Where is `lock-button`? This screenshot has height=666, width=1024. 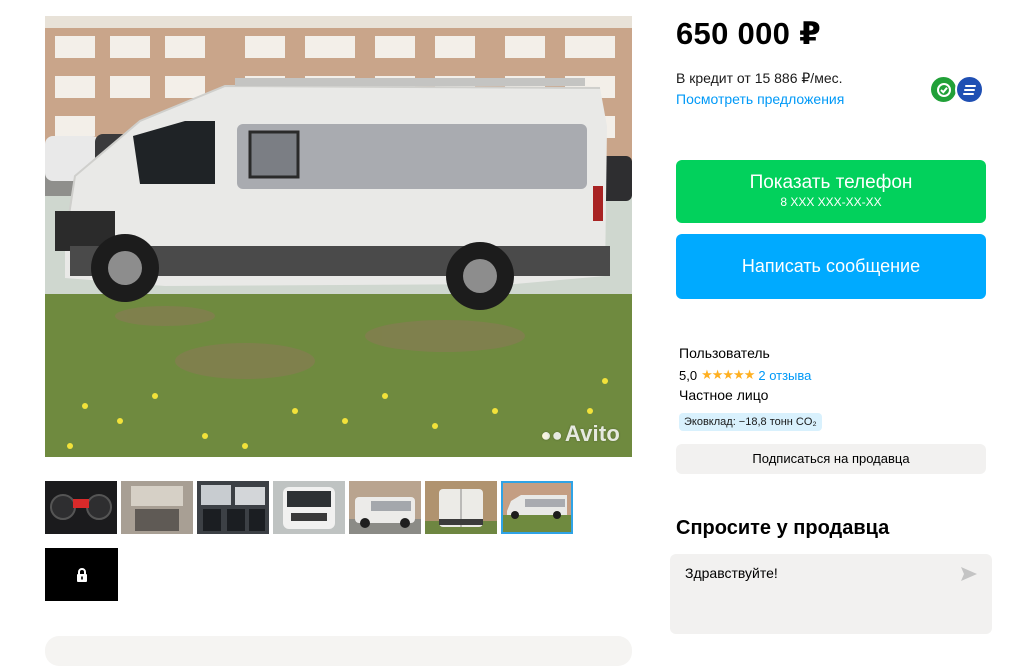
lock-button is located at coordinates (81, 574).